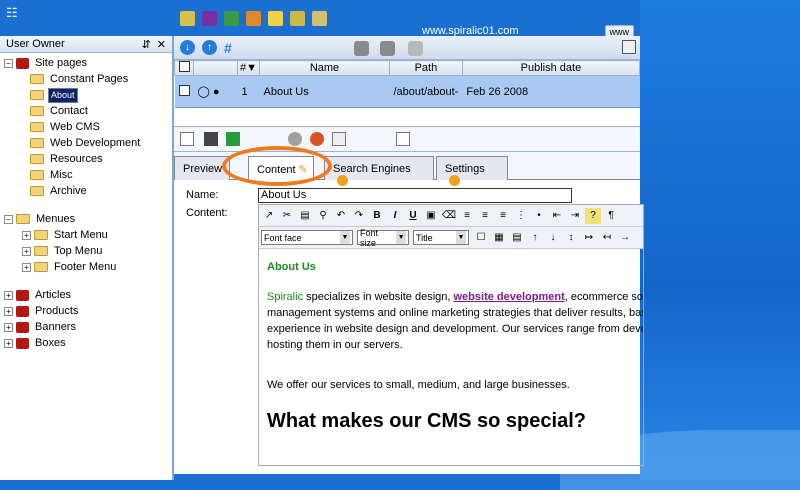  Describe the element at coordinates (209, 47) in the screenshot. I see `move-up-icon: ↑` at that location.